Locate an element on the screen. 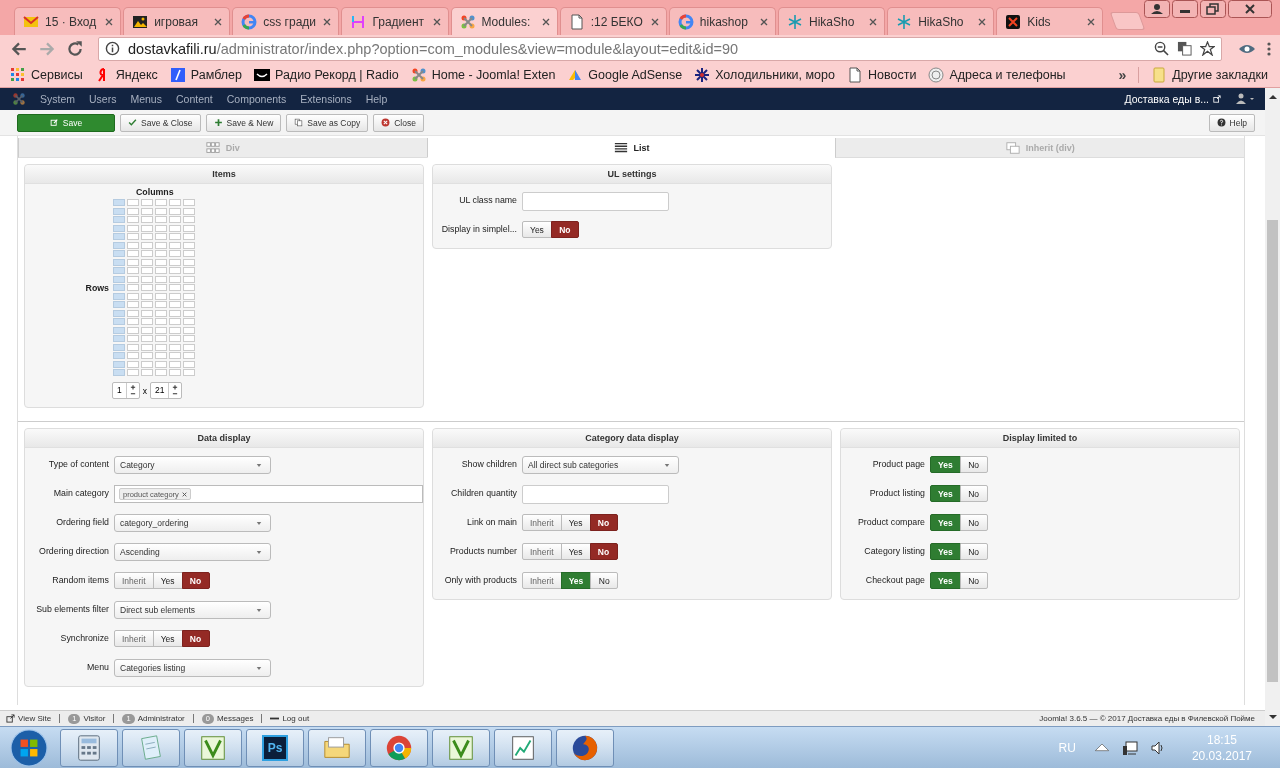 This screenshot has height=768, width=1280. dropdown: Ascending is located at coordinates (192, 552).